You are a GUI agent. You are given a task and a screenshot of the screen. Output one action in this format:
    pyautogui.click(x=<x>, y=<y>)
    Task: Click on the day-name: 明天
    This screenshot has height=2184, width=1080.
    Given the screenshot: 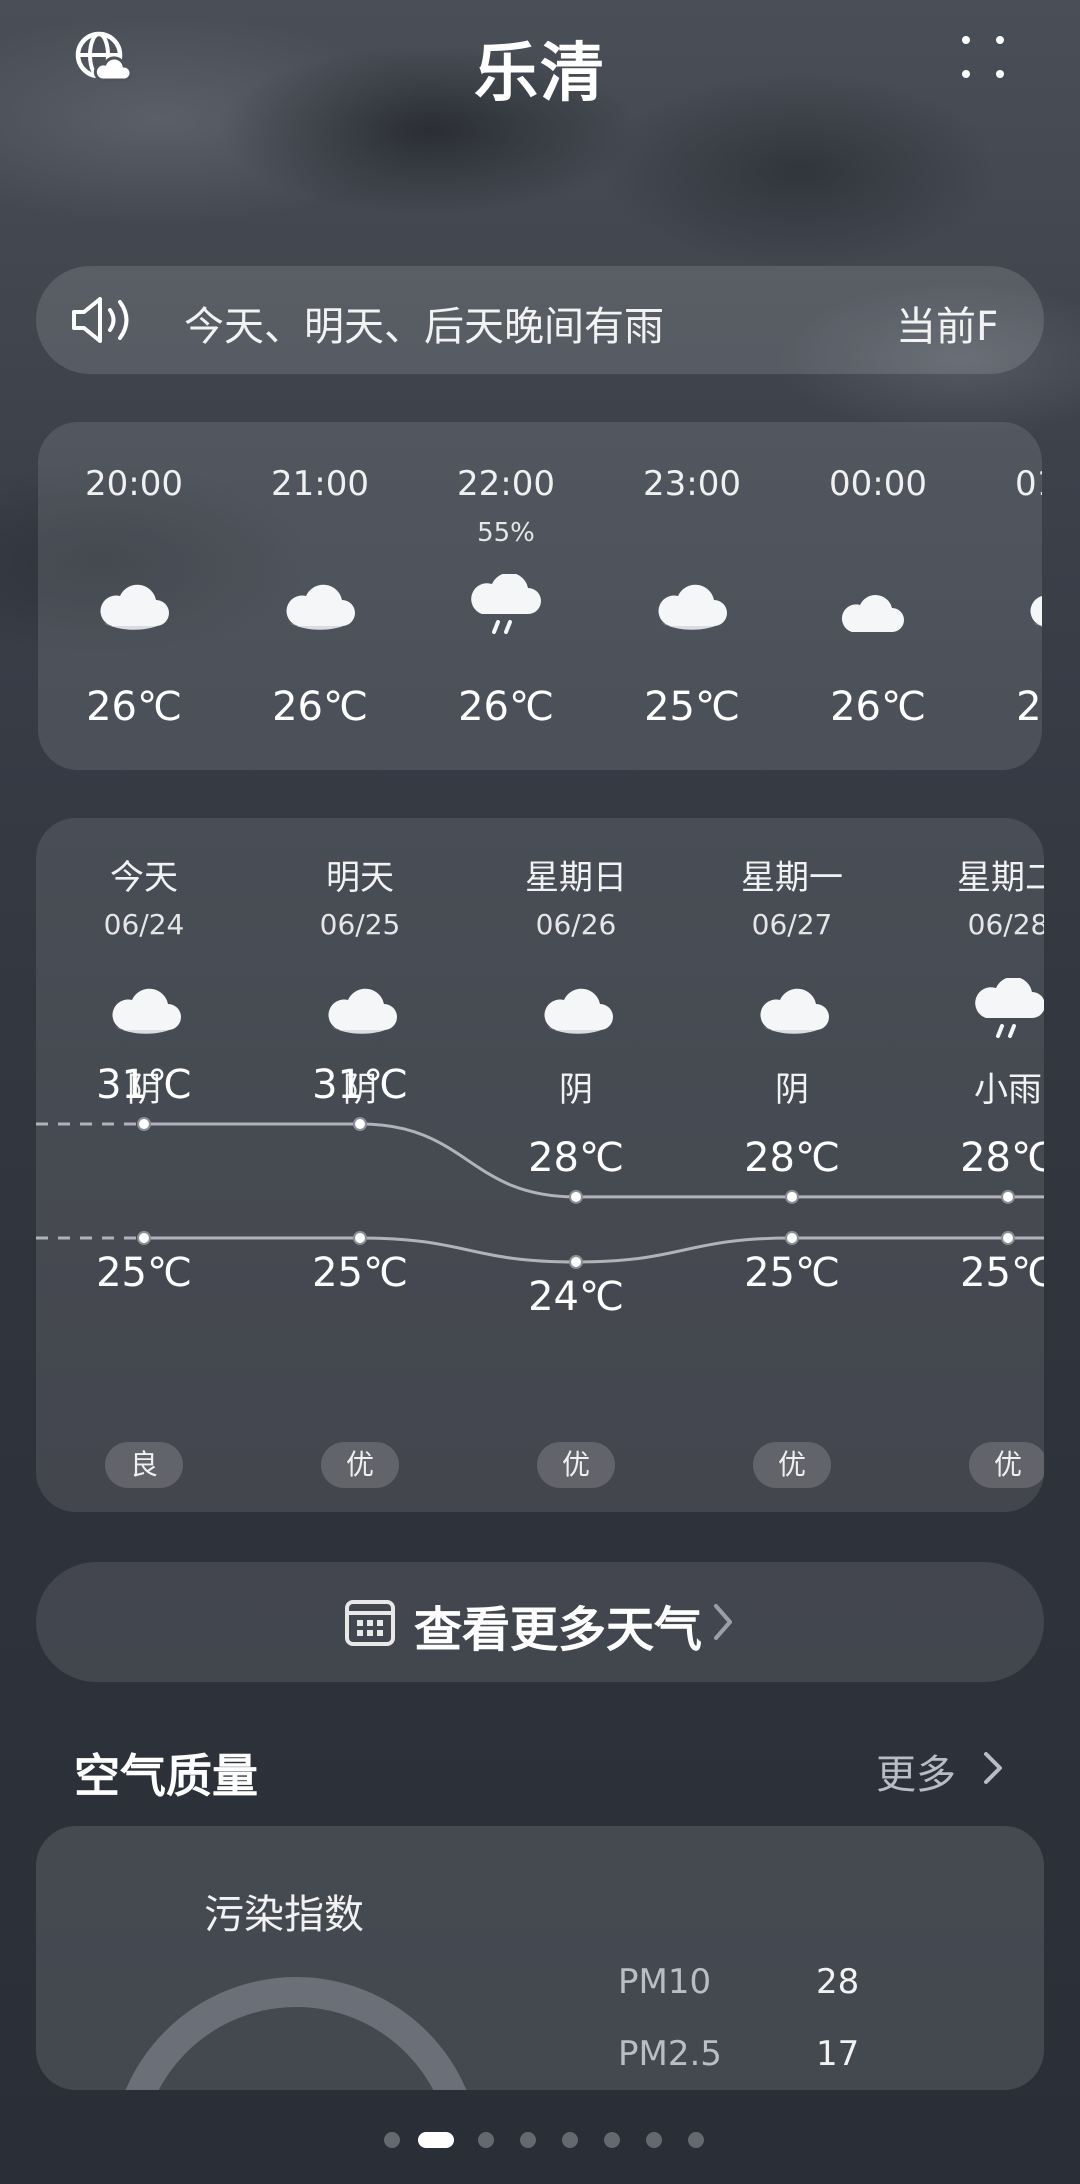 What is the action you would take?
    pyautogui.click(x=360, y=878)
    